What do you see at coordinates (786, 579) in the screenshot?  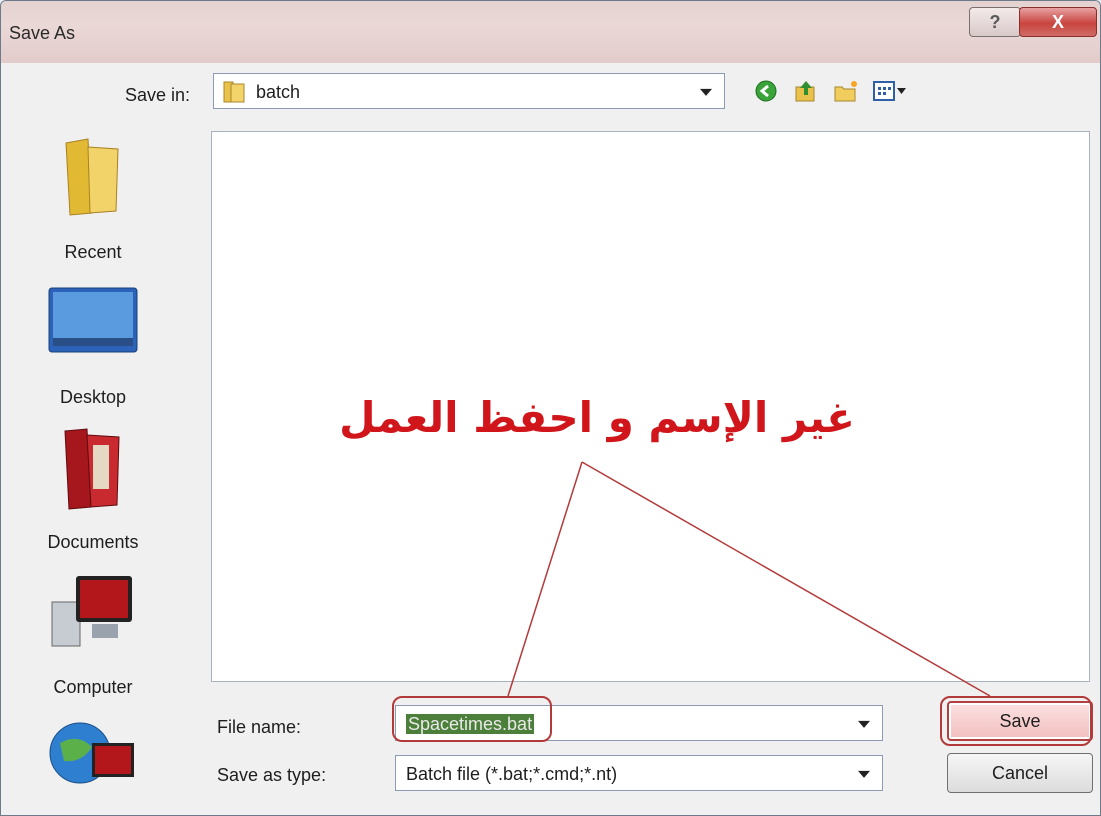 I see `pointer-line-save` at bounding box center [786, 579].